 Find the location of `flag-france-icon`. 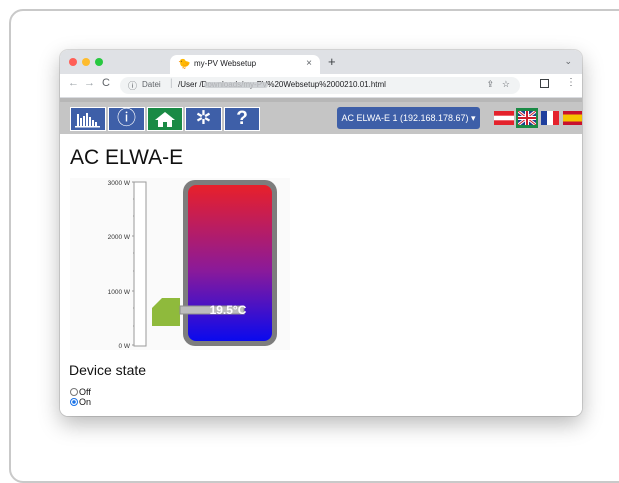

flag-france-icon is located at coordinates (550, 118).